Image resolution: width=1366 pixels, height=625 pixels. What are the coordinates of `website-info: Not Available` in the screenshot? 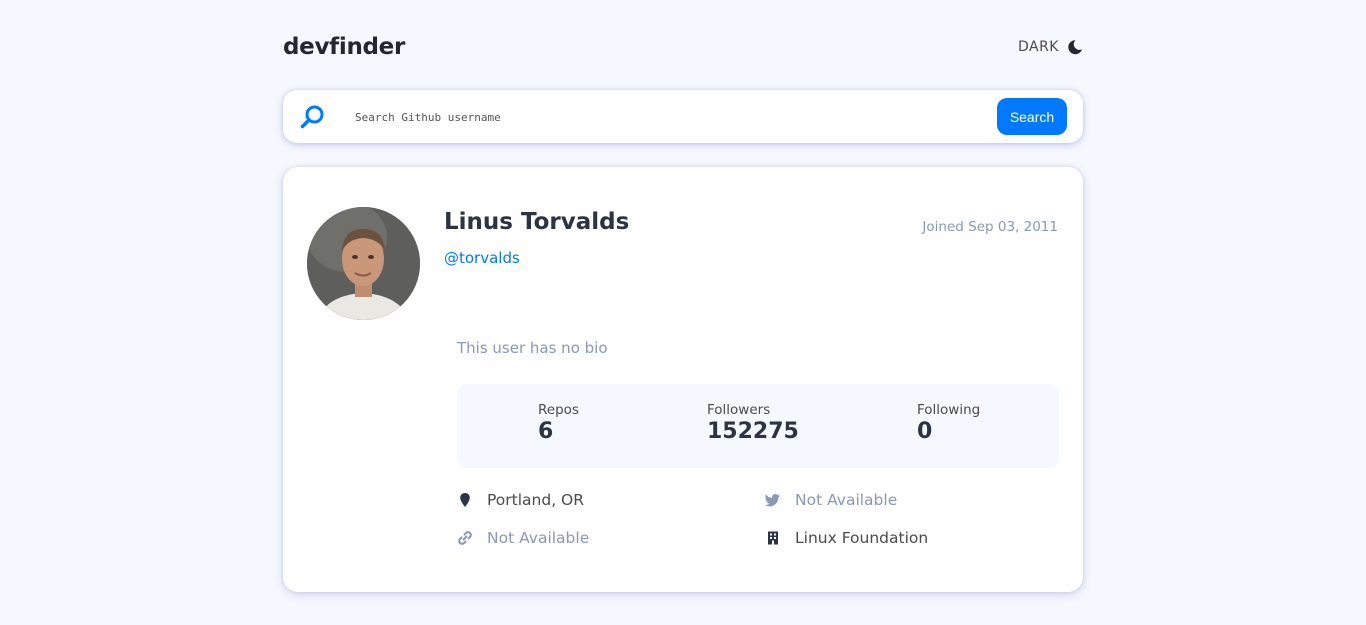 It's located at (523, 538).